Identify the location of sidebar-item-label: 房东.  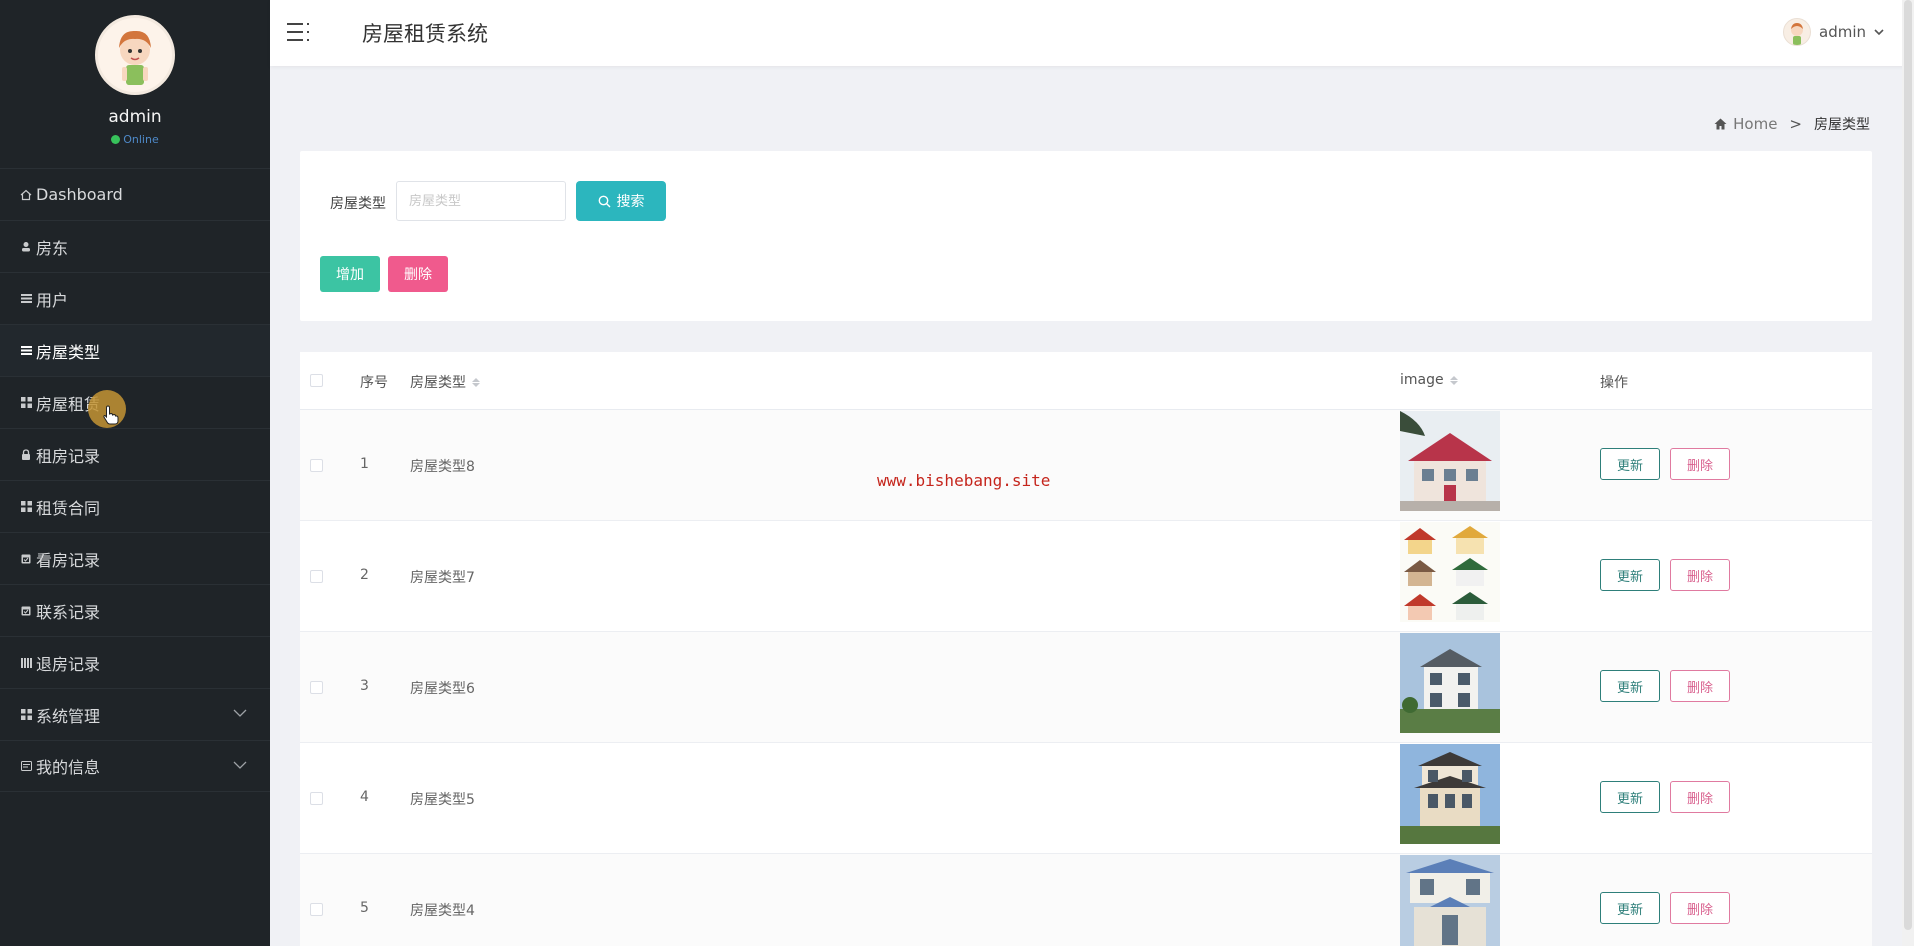
(52, 248).